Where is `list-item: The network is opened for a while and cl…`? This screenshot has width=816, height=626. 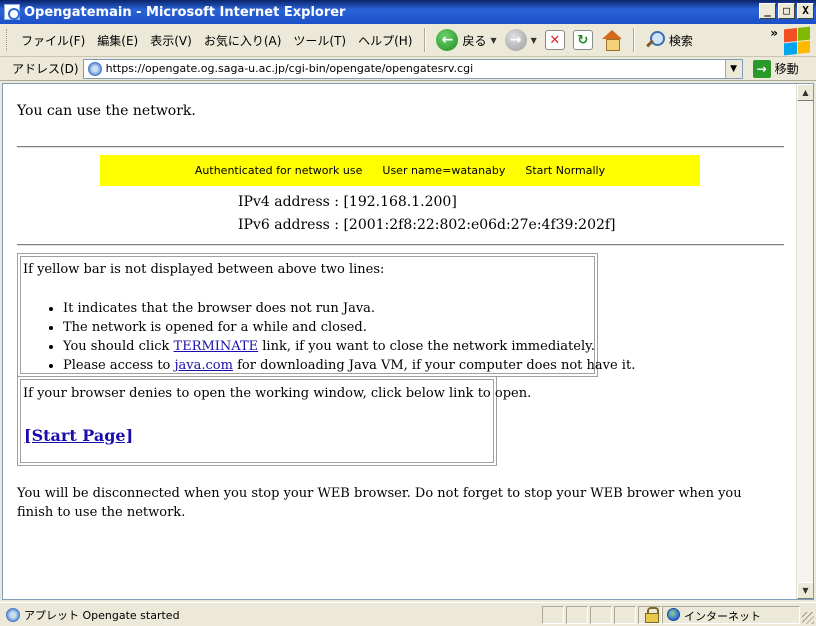 list-item: The network is opened for a while and cl… is located at coordinates (349, 327).